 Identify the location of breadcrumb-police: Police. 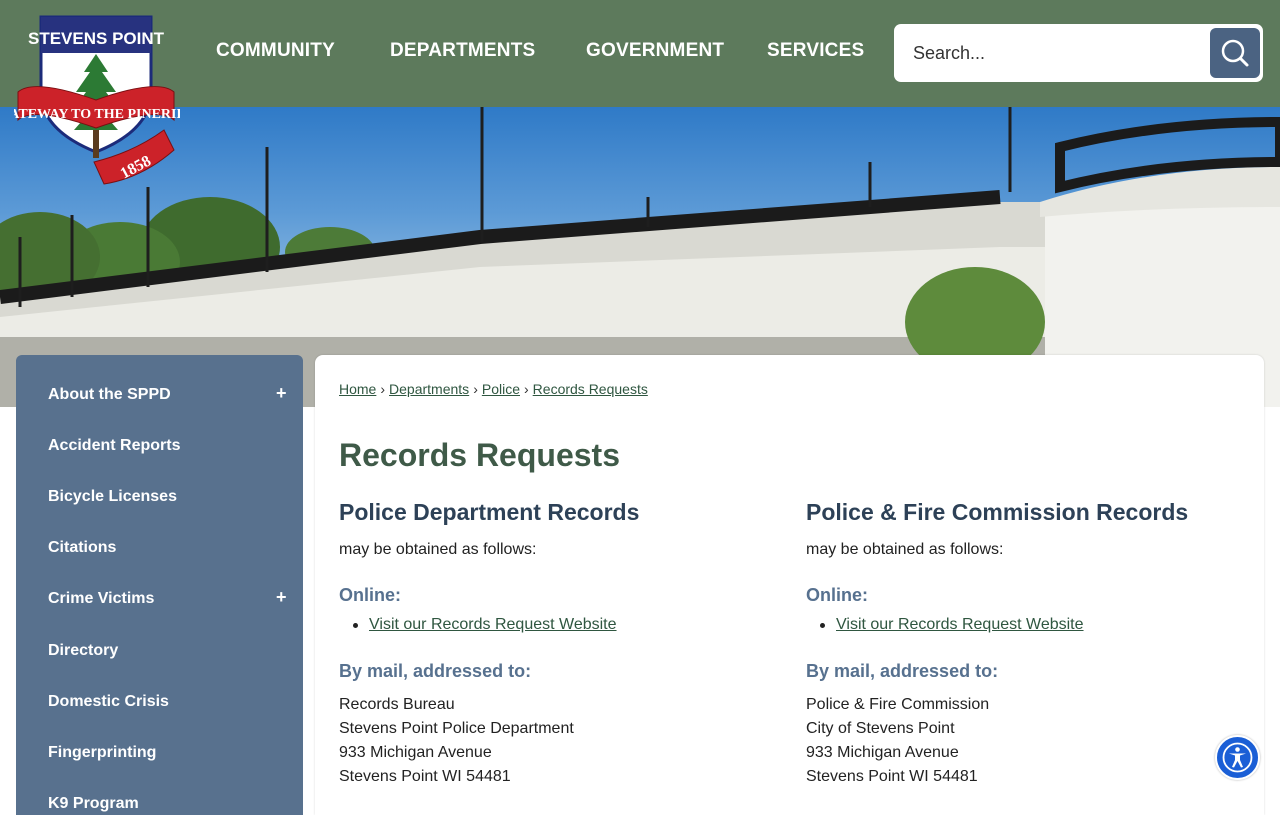
(501, 389).